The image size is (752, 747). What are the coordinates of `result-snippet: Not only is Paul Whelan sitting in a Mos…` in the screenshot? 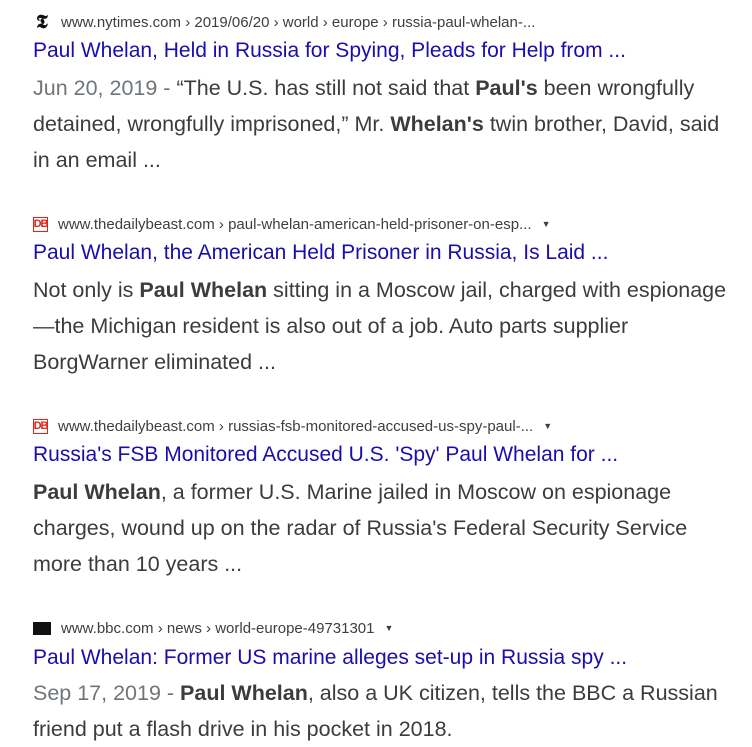 It's located at (383, 326).